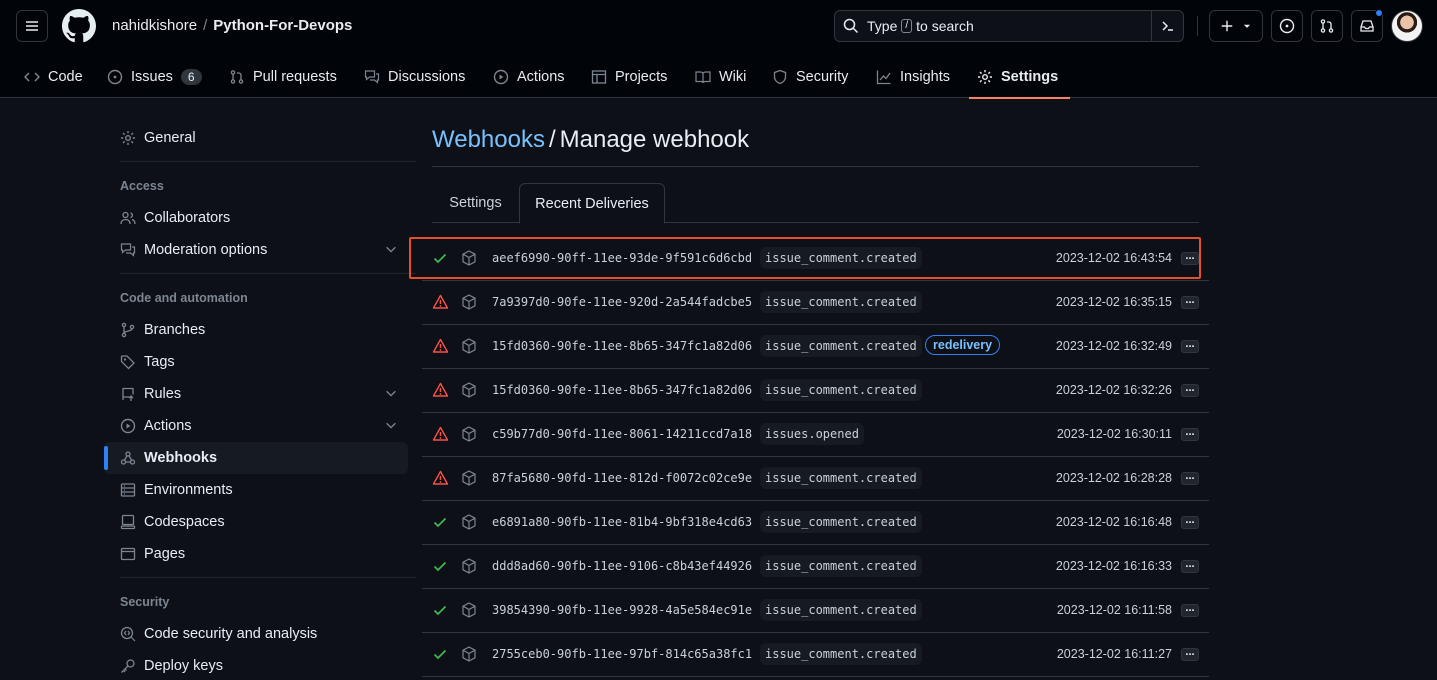 This screenshot has width=1437, height=680. What do you see at coordinates (256, 394) in the screenshot?
I see `sidebar-item-rules: Rules` at bounding box center [256, 394].